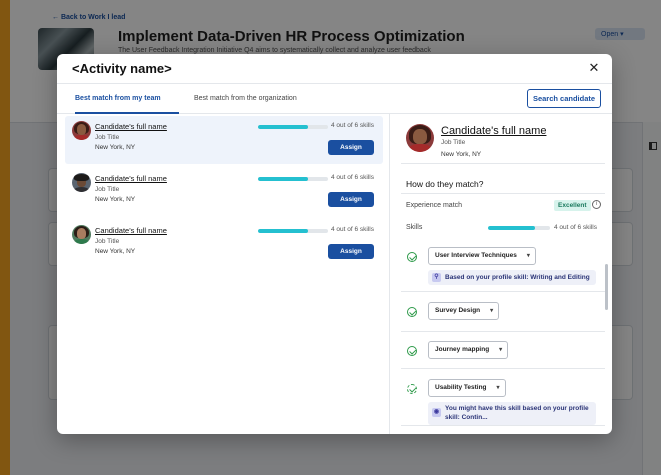  What do you see at coordinates (572, 205) in the screenshot?
I see `experience-match-badge: Excellent` at bounding box center [572, 205].